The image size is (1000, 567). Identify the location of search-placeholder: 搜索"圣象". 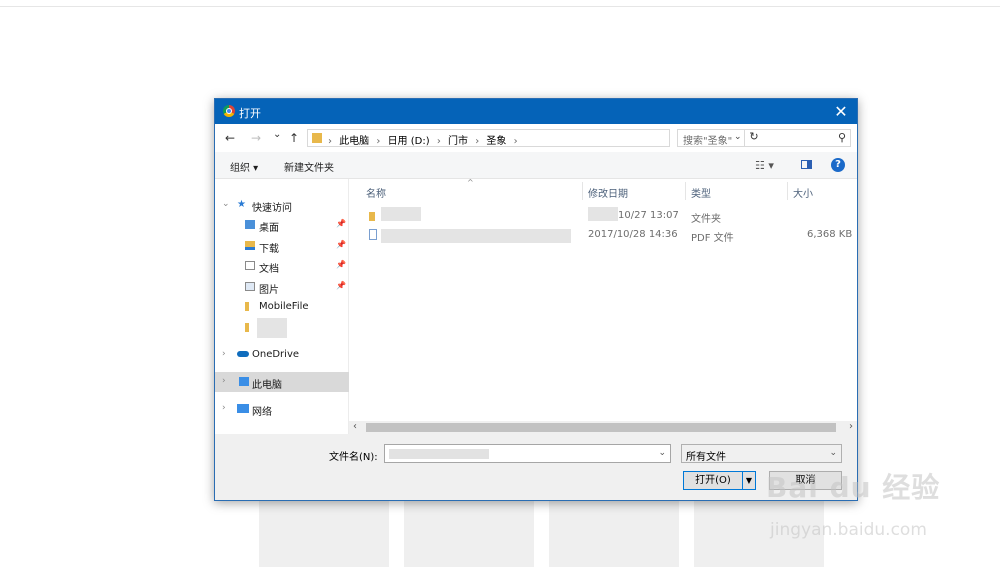
(708, 141).